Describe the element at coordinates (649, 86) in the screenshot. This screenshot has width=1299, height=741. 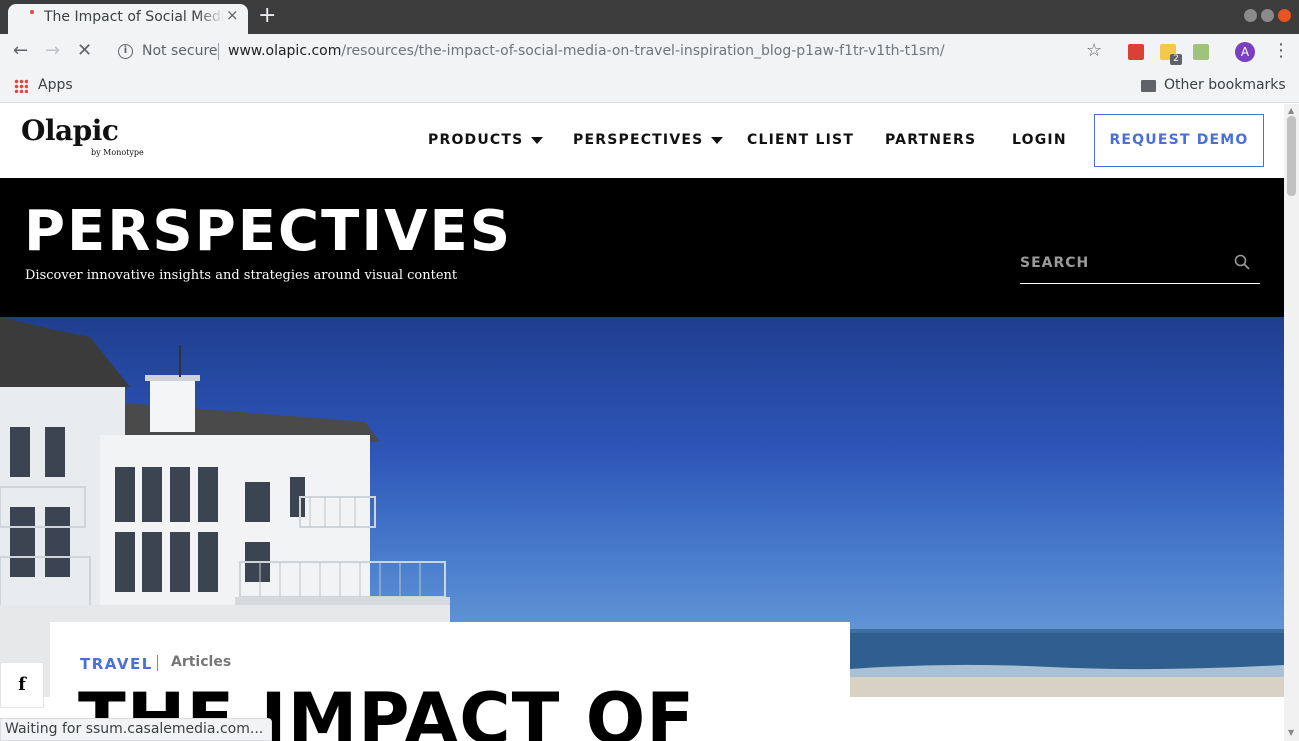
I see `bookmarks-bar: Apps Other bookmarks` at that location.